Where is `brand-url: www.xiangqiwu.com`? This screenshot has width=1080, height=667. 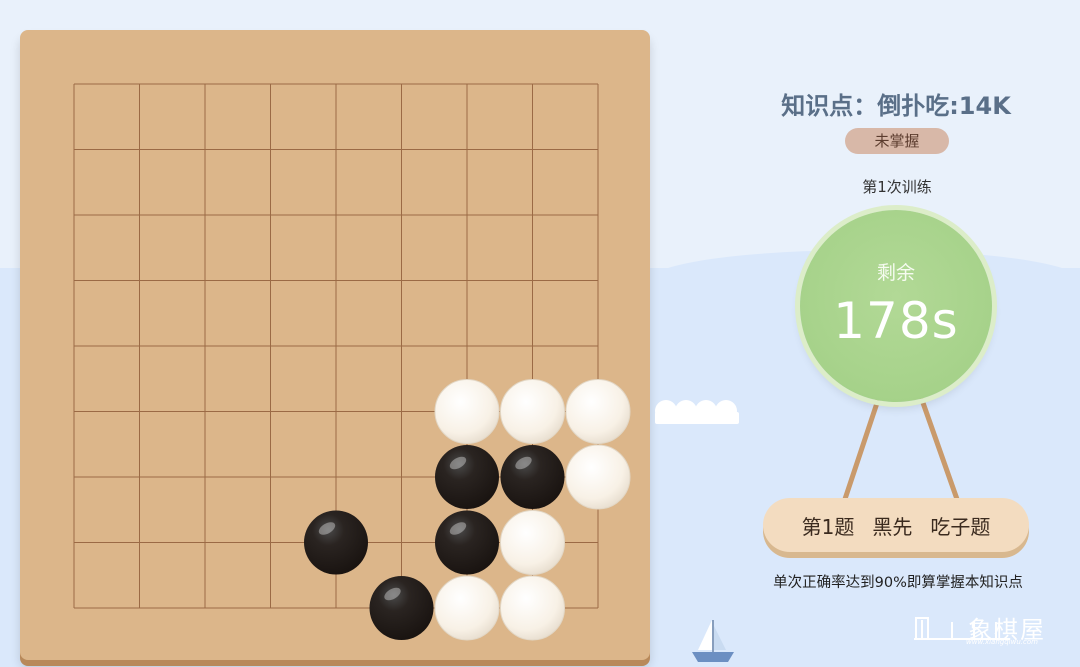
brand-url: www.xiangqiwu.com is located at coordinates (1002, 642).